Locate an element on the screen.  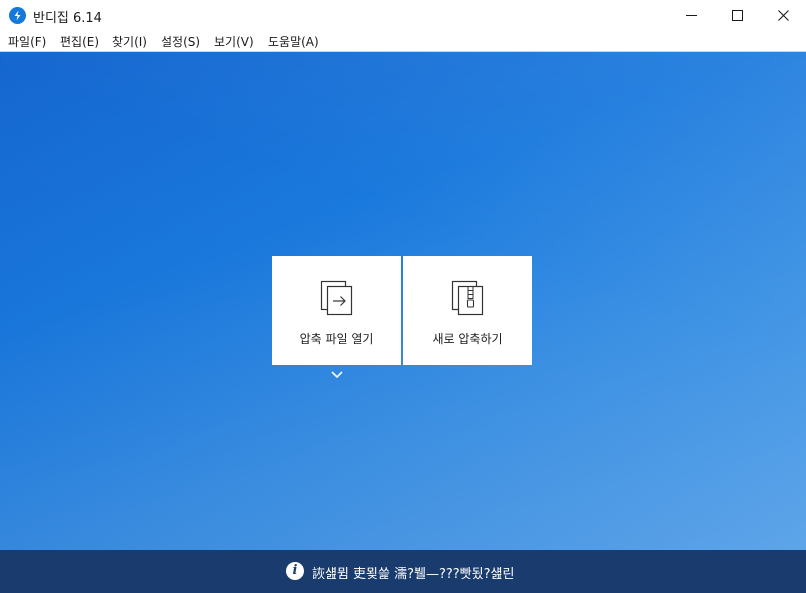
open-archive-icon is located at coordinates (336, 298).